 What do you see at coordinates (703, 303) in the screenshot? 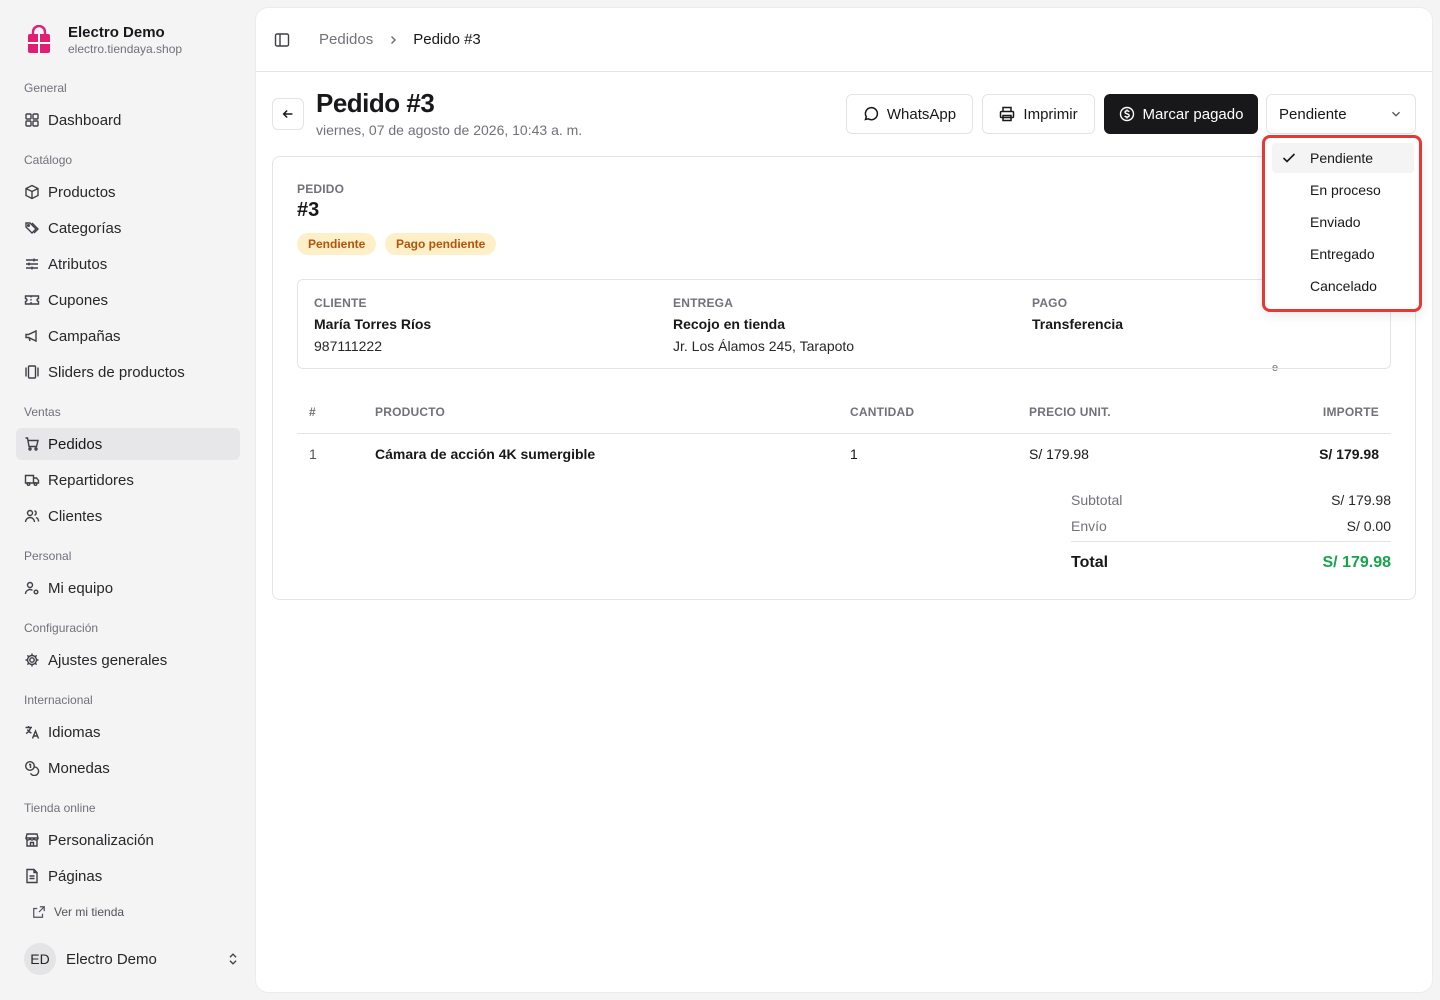
I see `delivery-label: ENTREGA` at bounding box center [703, 303].